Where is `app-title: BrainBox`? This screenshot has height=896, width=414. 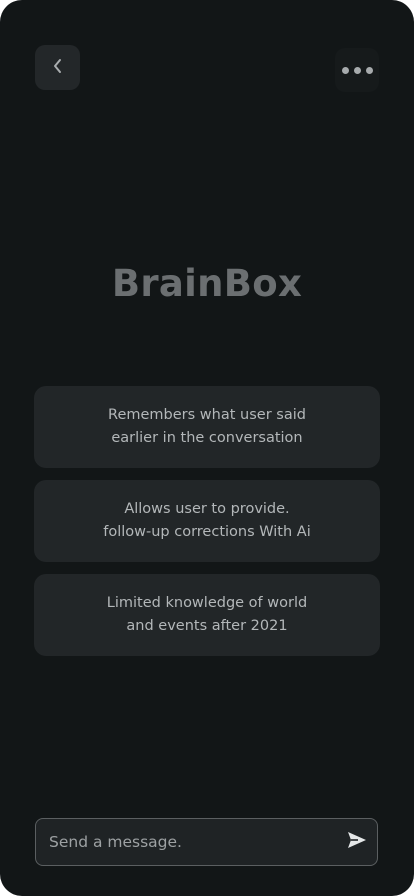 app-title: BrainBox is located at coordinates (207, 283).